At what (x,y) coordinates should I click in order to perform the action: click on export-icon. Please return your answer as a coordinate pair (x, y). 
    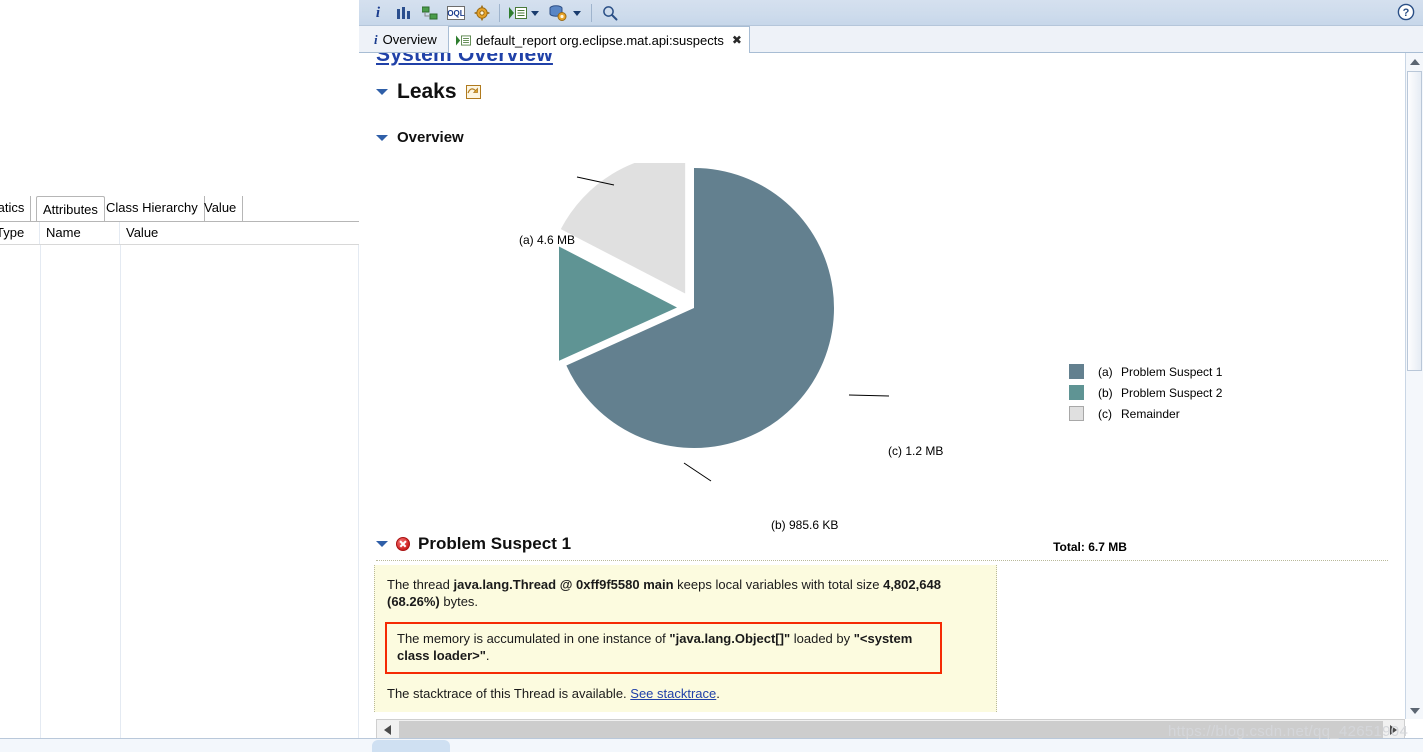
    Looking at the image, I should click on (473, 92).